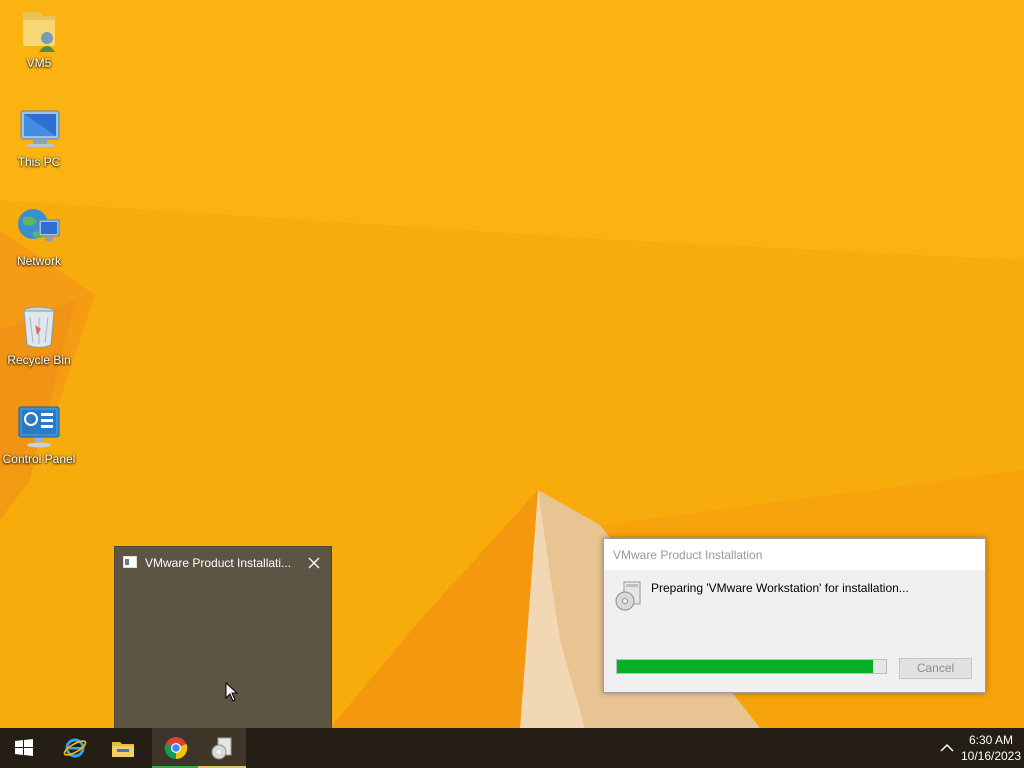  What do you see at coordinates (40, 128) in the screenshot?
I see `computer-icon` at bounding box center [40, 128].